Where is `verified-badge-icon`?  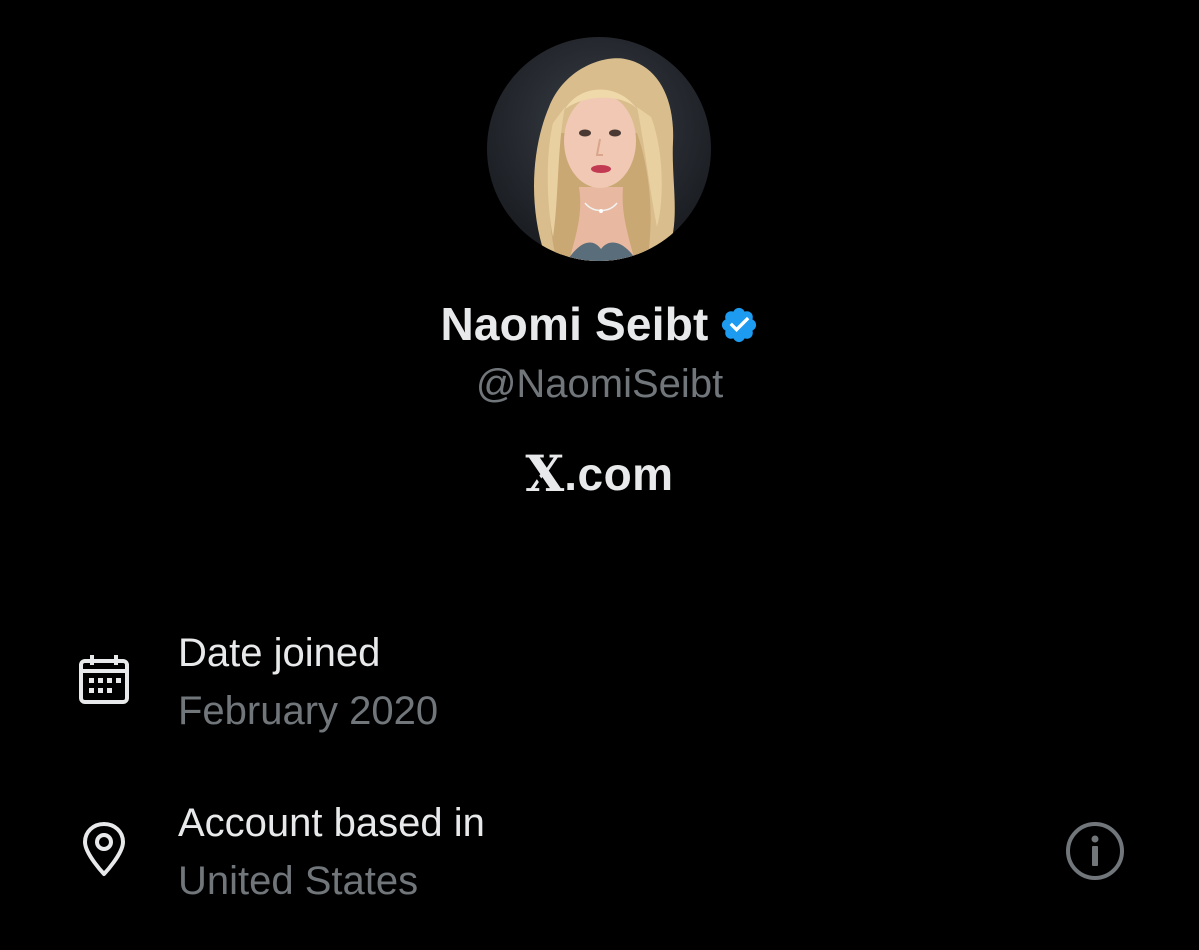 verified-badge-icon is located at coordinates (739, 325).